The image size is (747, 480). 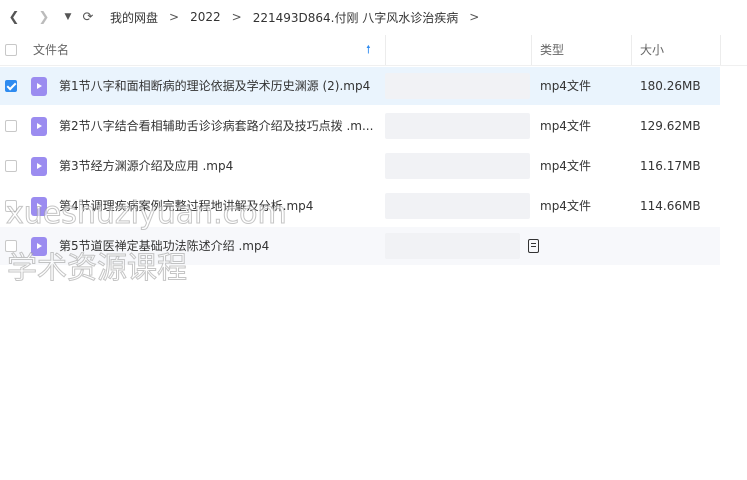 What do you see at coordinates (670, 126) in the screenshot?
I see `file-size: 129.62MB` at bounding box center [670, 126].